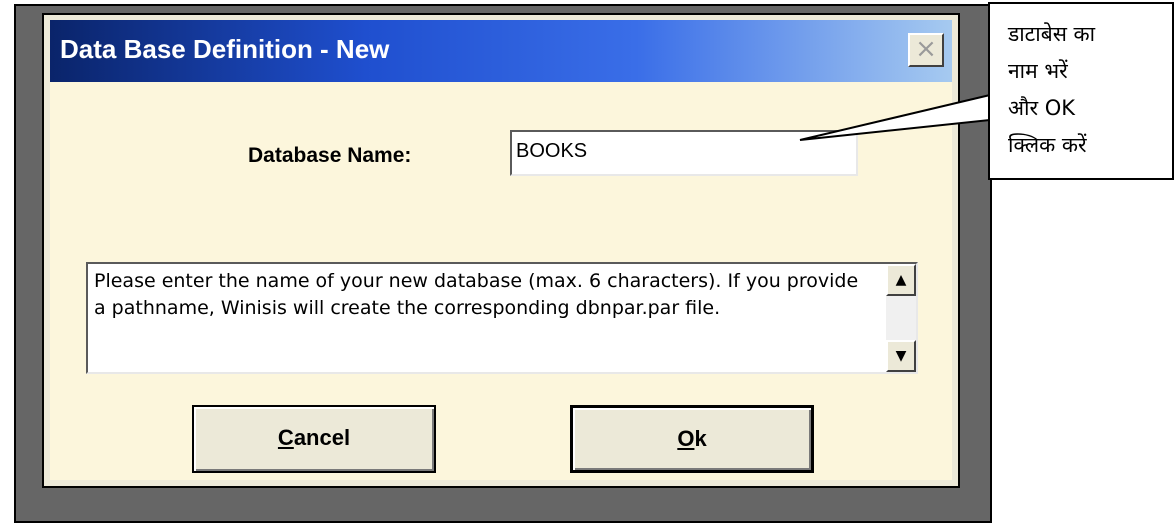 Image resolution: width=1176 pixels, height=529 pixels. I want to click on instruction-callout: डाटाबेस का नाम भरें और OK क्लिक करें, so click(1081, 91).